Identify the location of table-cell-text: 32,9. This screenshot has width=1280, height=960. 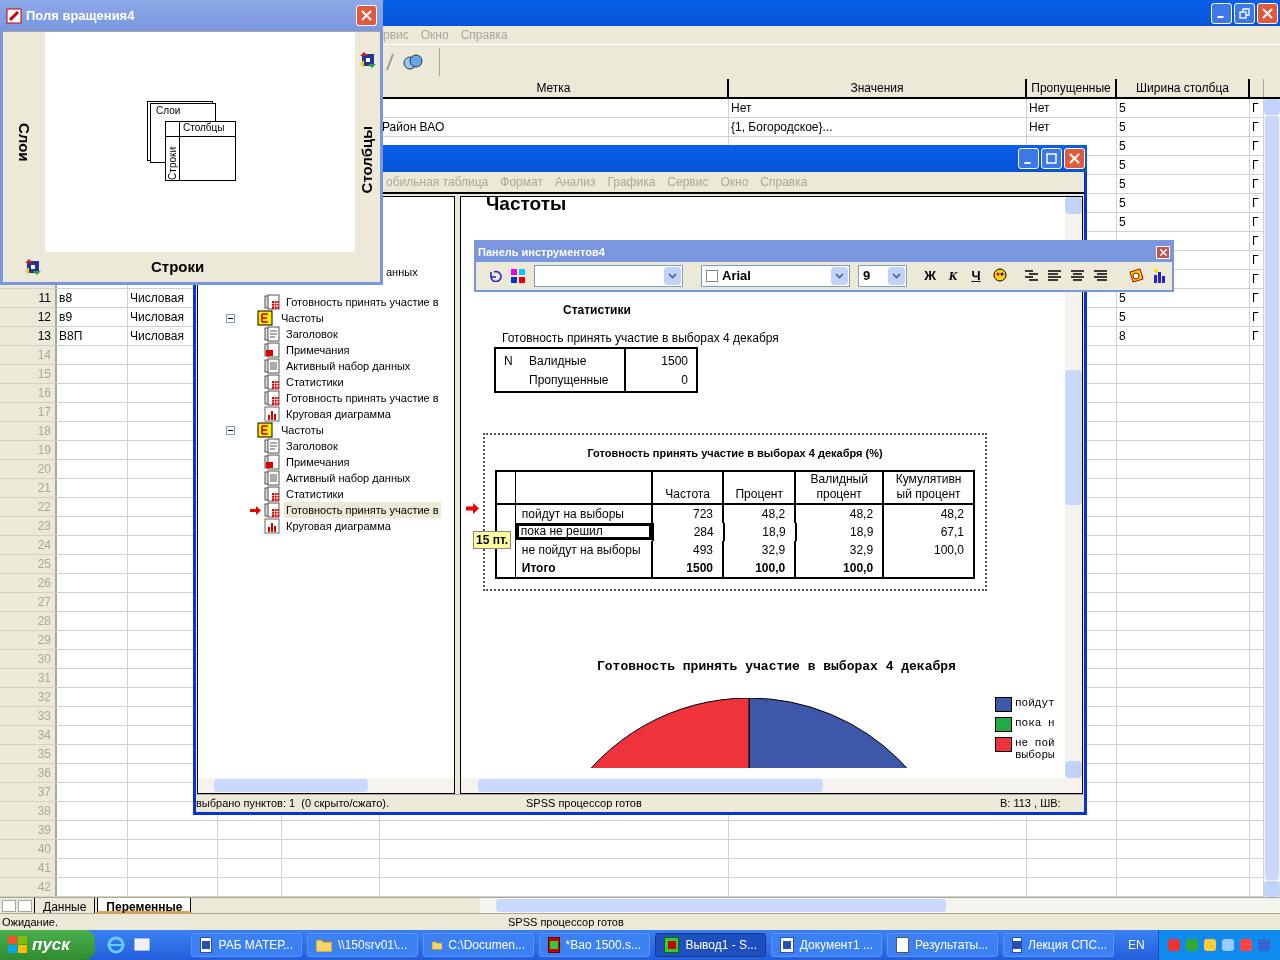
(861, 550).